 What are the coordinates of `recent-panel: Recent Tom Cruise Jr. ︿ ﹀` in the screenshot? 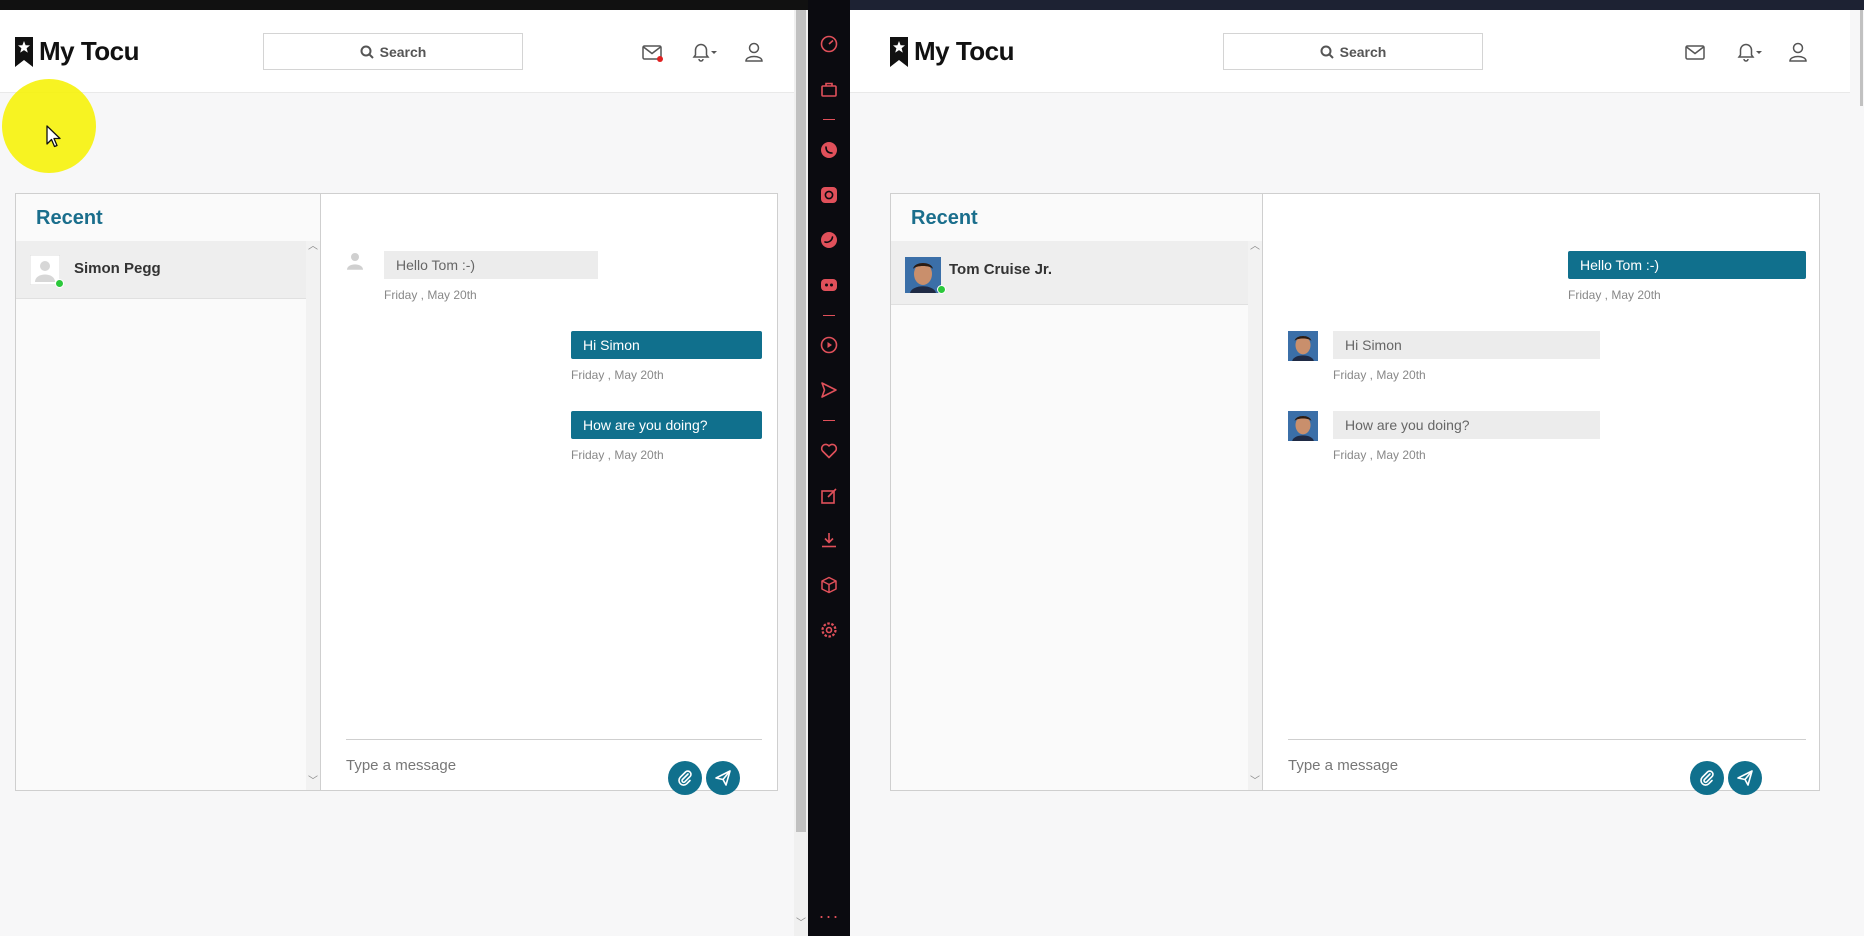 It's located at (1077, 492).